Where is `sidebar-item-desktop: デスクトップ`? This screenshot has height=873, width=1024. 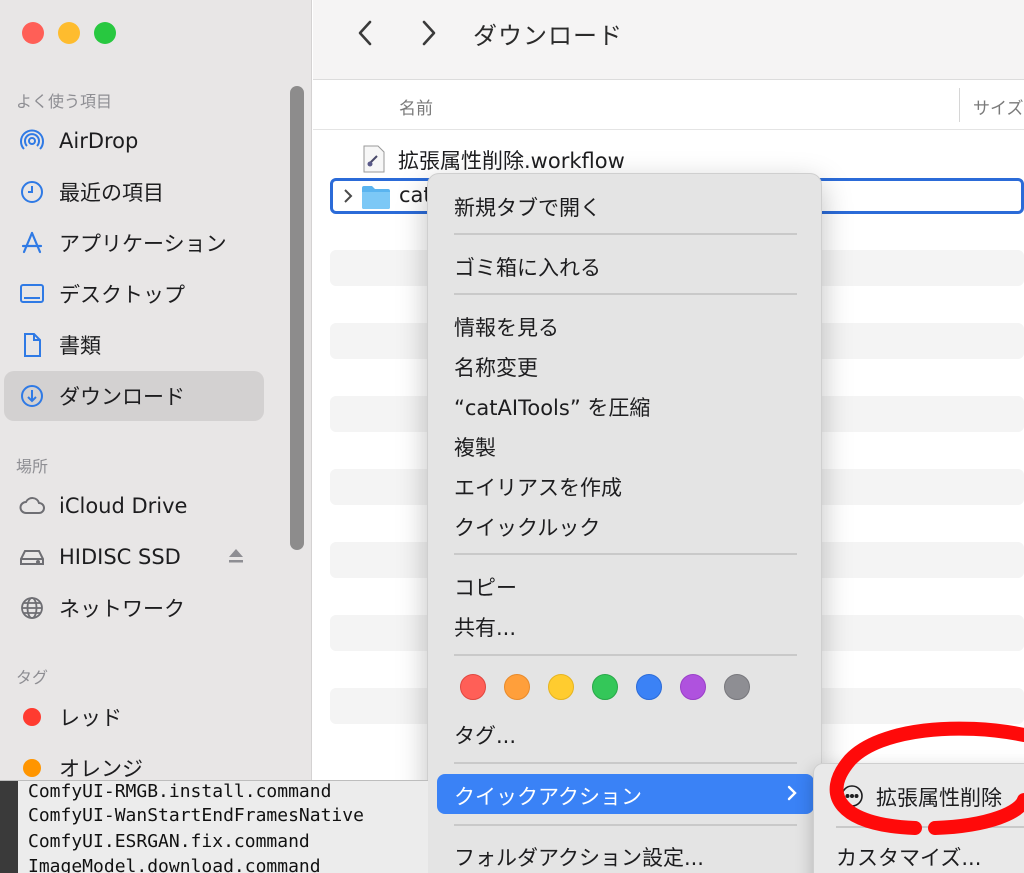 sidebar-item-desktop: デスクトップ is located at coordinates (134, 294).